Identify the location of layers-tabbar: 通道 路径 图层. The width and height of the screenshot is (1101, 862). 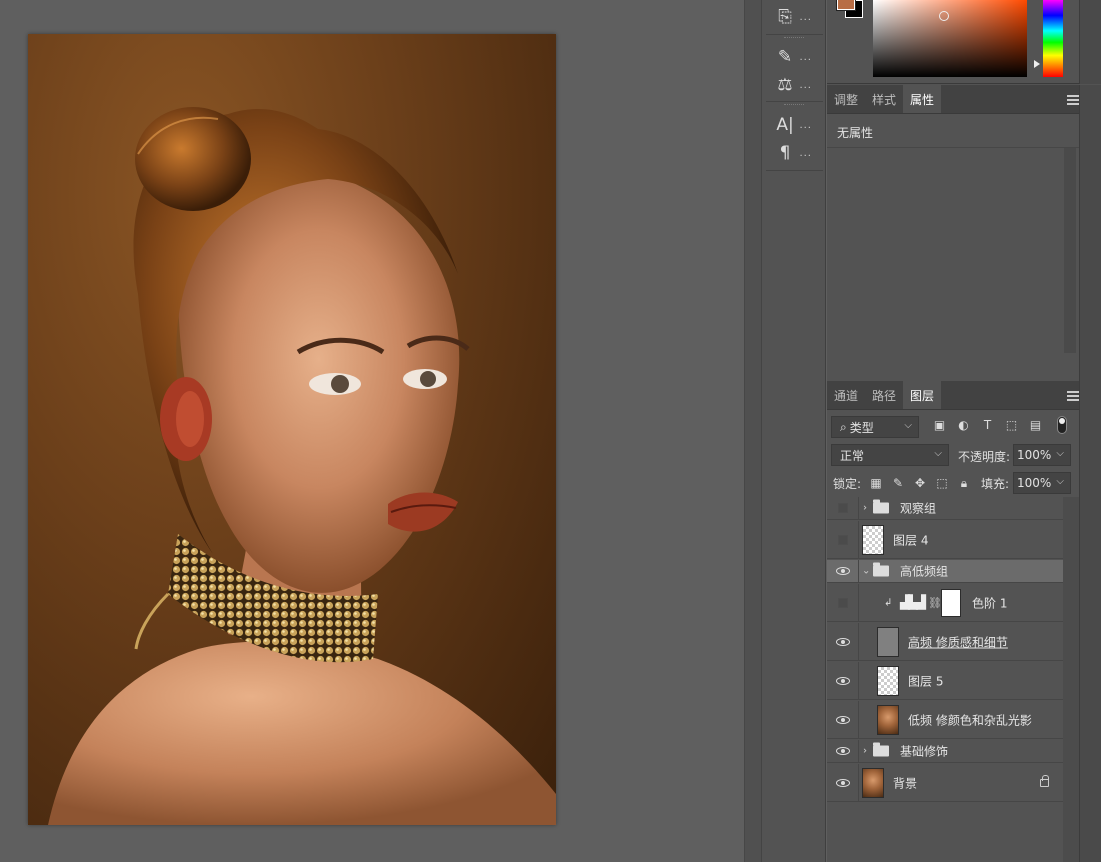
(953, 395).